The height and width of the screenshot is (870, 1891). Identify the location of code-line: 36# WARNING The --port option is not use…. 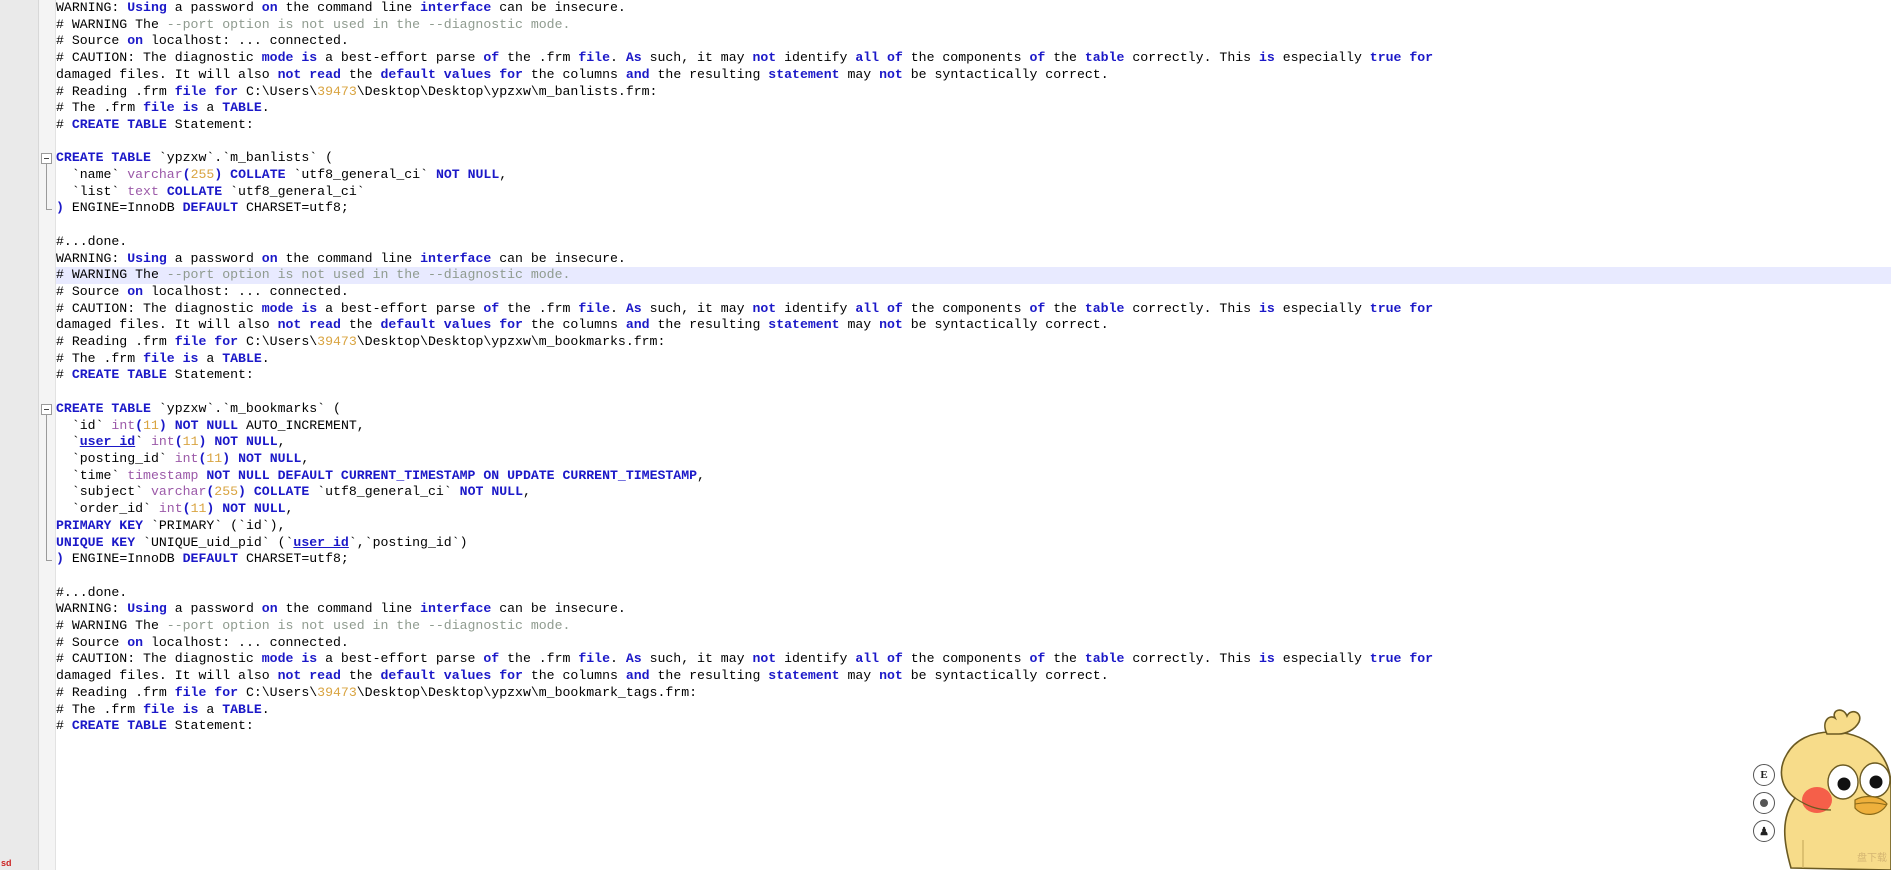
(945, 626).